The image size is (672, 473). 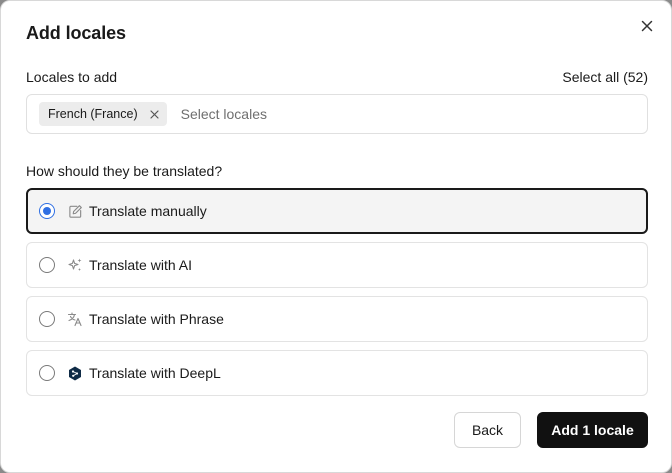 I want to click on option-label: Translate with Phrase, so click(x=156, y=319).